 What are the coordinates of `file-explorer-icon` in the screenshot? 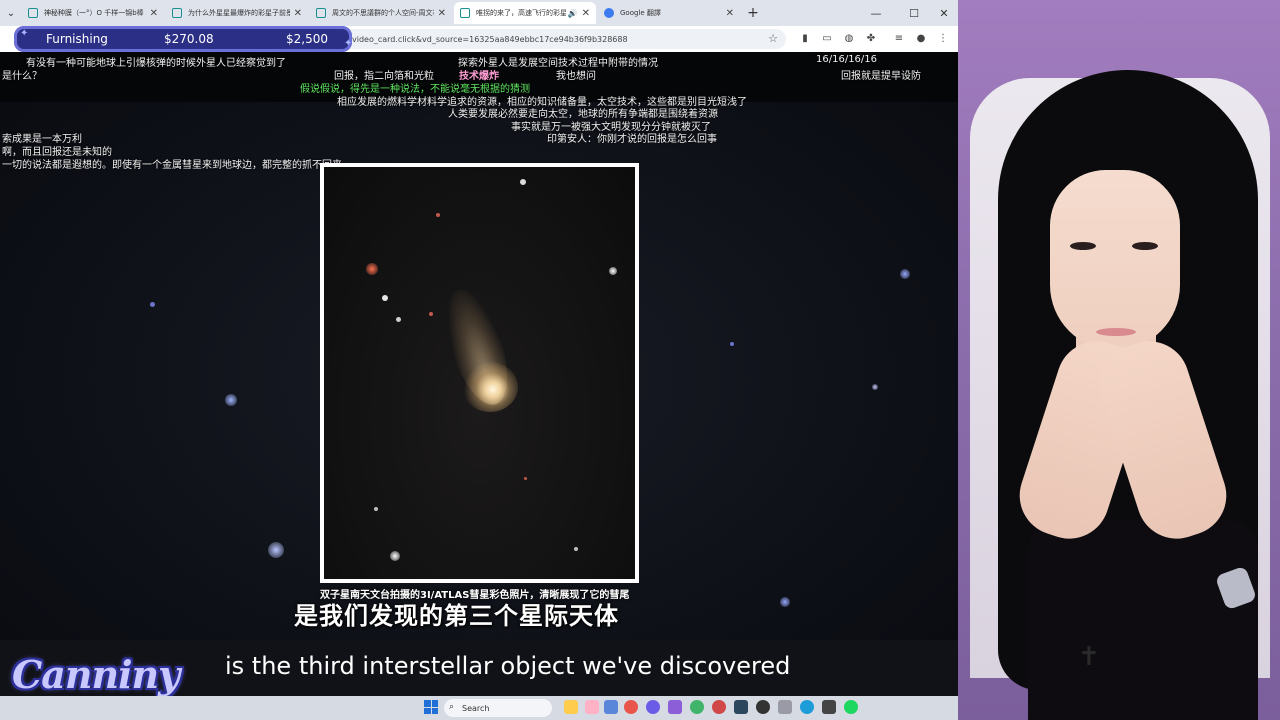 It's located at (571, 707).